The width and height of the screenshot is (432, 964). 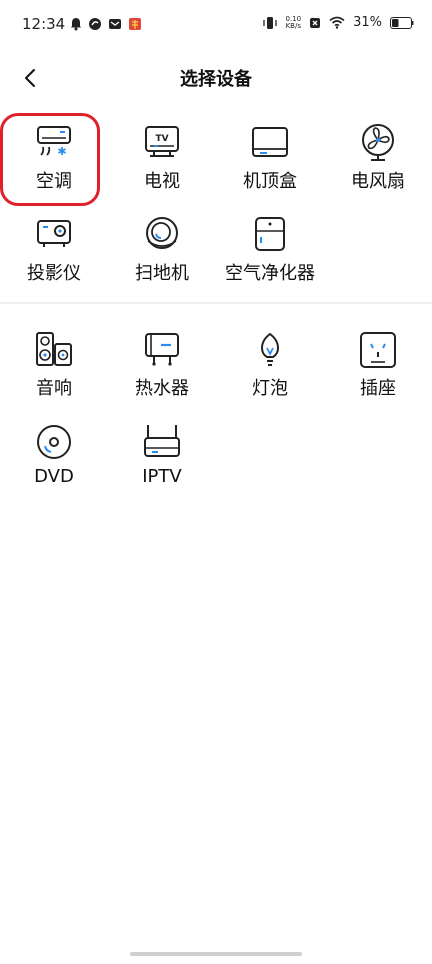 What do you see at coordinates (270, 273) in the screenshot?
I see `device-label: 空气净化器` at bounding box center [270, 273].